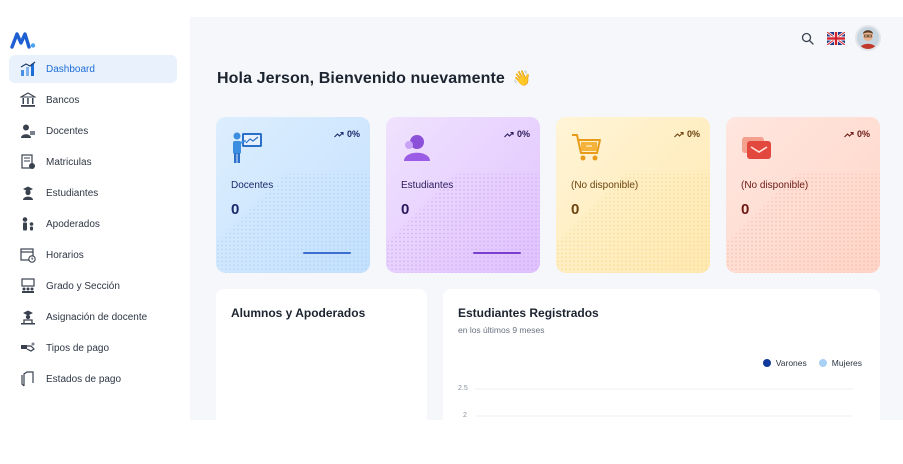 This screenshot has height=464, width=903. What do you see at coordinates (757, 148) in the screenshot?
I see `mail-envelope-icon` at bounding box center [757, 148].